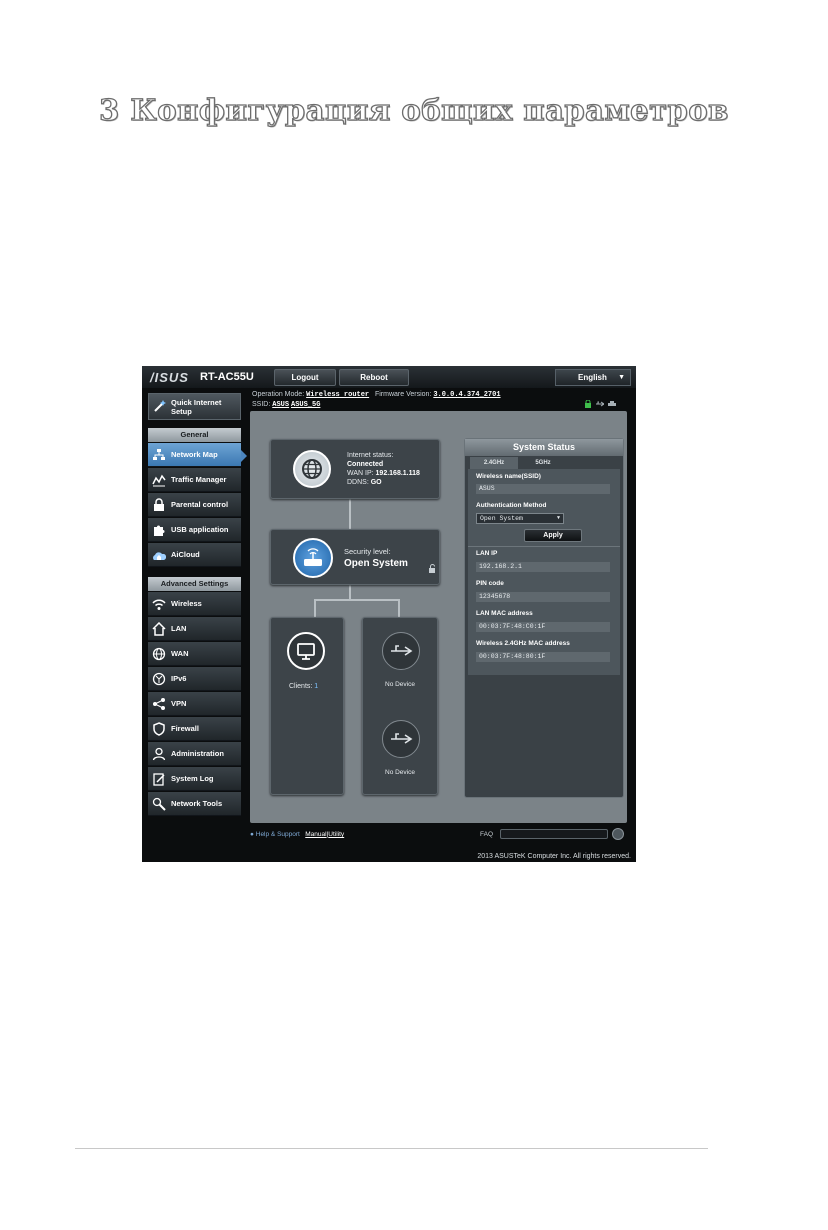 This screenshot has width=828, height=1230. I want to click on language-value: English, so click(592, 377).